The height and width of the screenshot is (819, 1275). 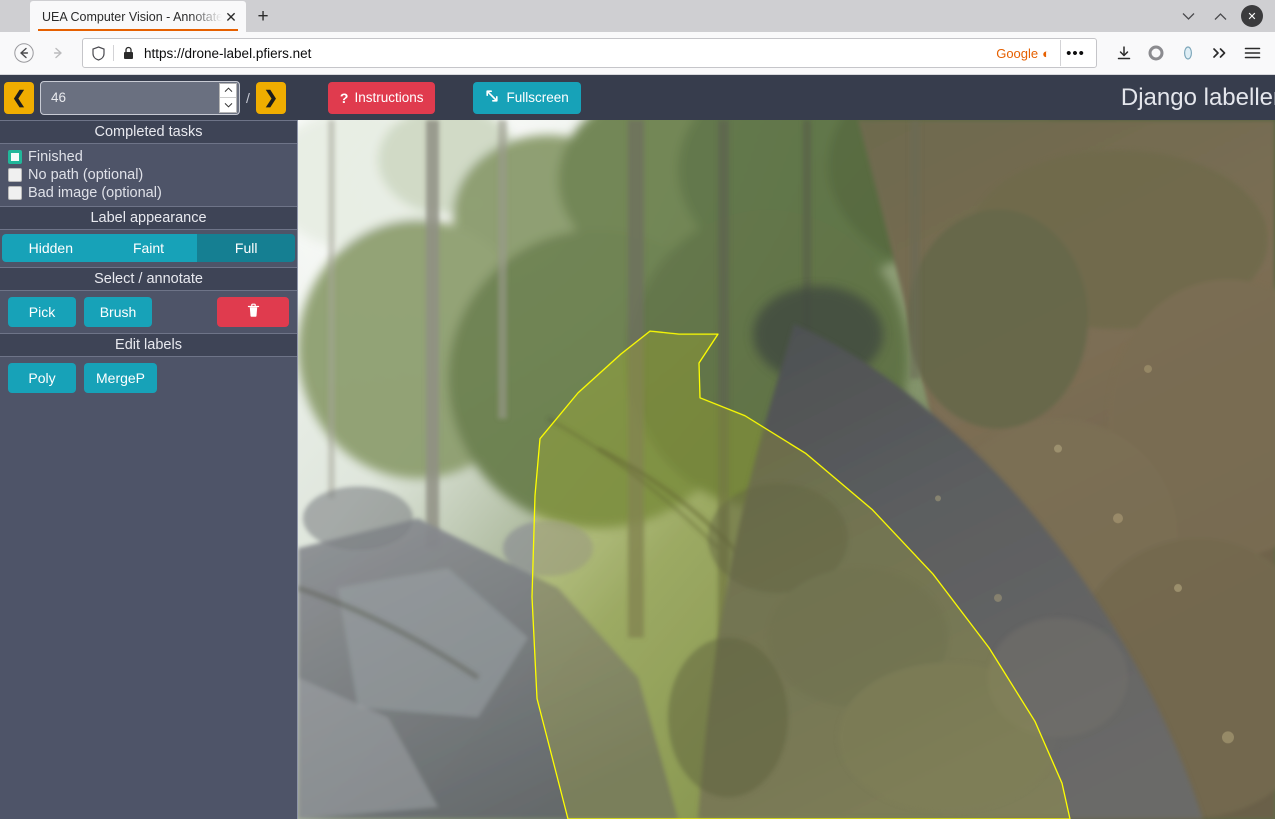 What do you see at coordinates (1075, 53) in the screenshot?
I see `page-actions-button: •••` at bounding box center [1075, 53].